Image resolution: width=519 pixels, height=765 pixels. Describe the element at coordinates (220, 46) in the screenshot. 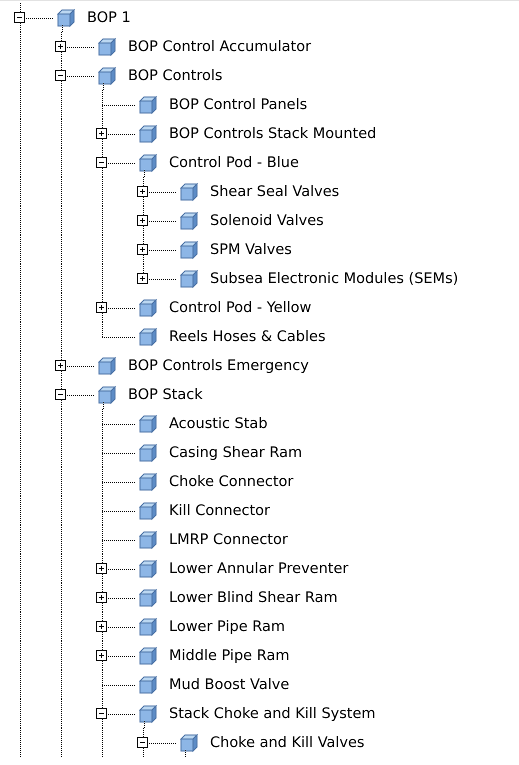

I see `tree-item: BOP Control Accumulator` at that location.